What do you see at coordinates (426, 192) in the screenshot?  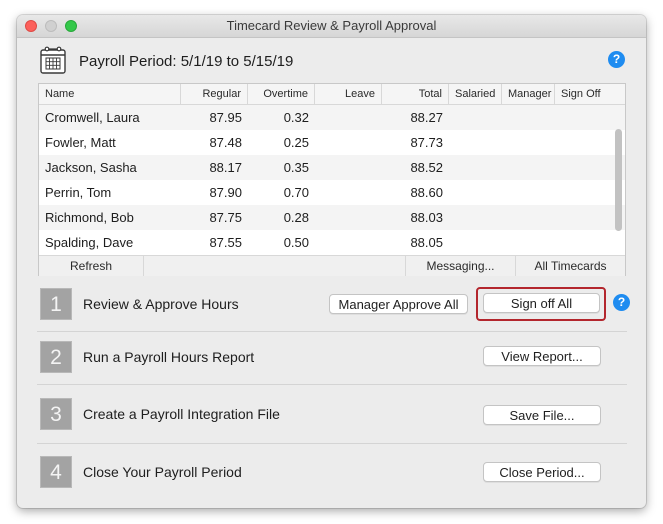 I see `cell-total: 88.60` at bounding box center [426, 192].